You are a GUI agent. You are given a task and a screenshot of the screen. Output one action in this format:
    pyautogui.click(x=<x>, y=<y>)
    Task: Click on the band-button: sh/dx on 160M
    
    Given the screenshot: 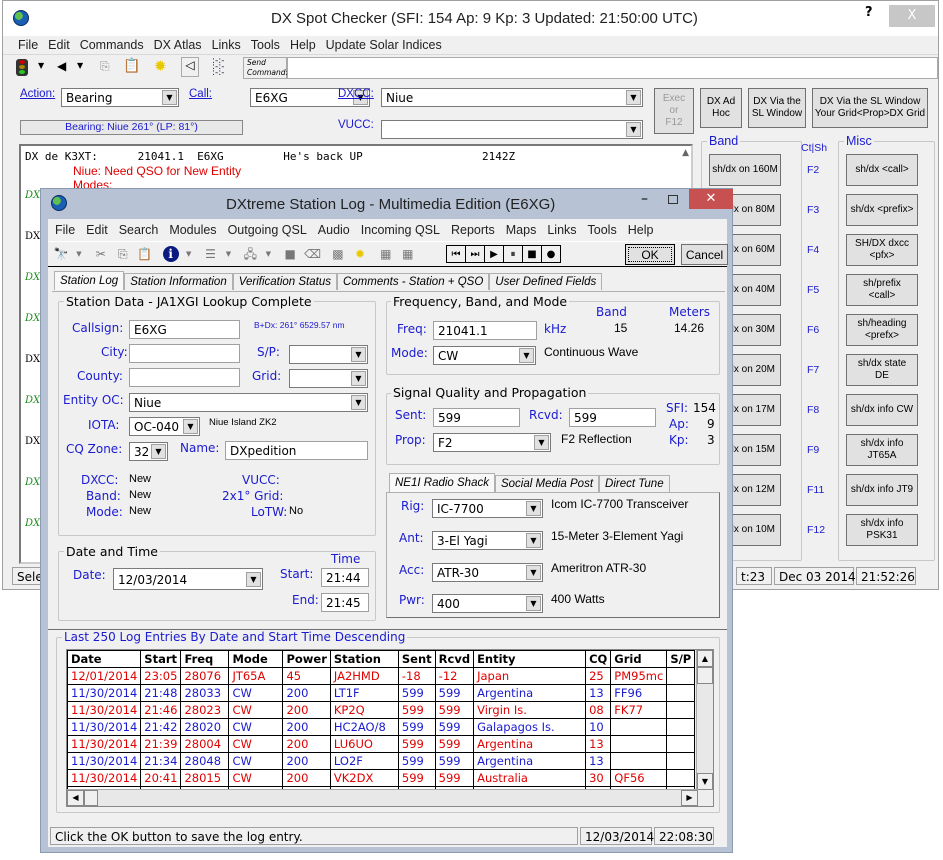 What is the action you would take?
    pyautogui.click(x=745, y=170)
    